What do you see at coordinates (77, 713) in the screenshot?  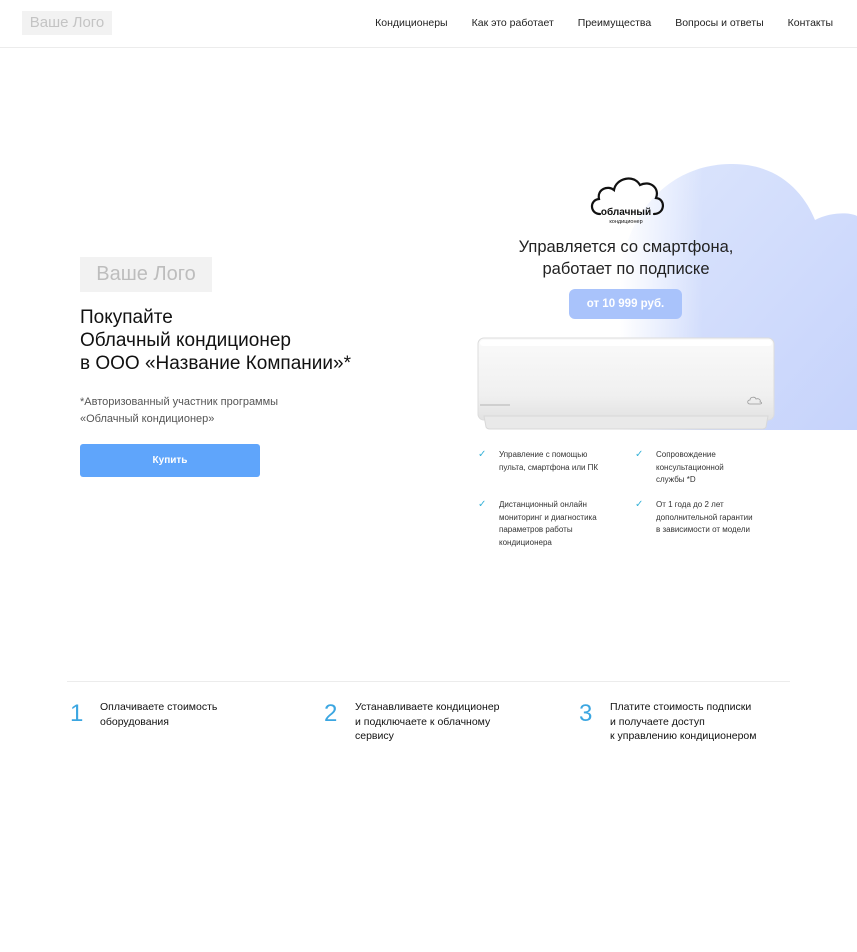 I see `step-number: 1` at bounding box center [77, 713].